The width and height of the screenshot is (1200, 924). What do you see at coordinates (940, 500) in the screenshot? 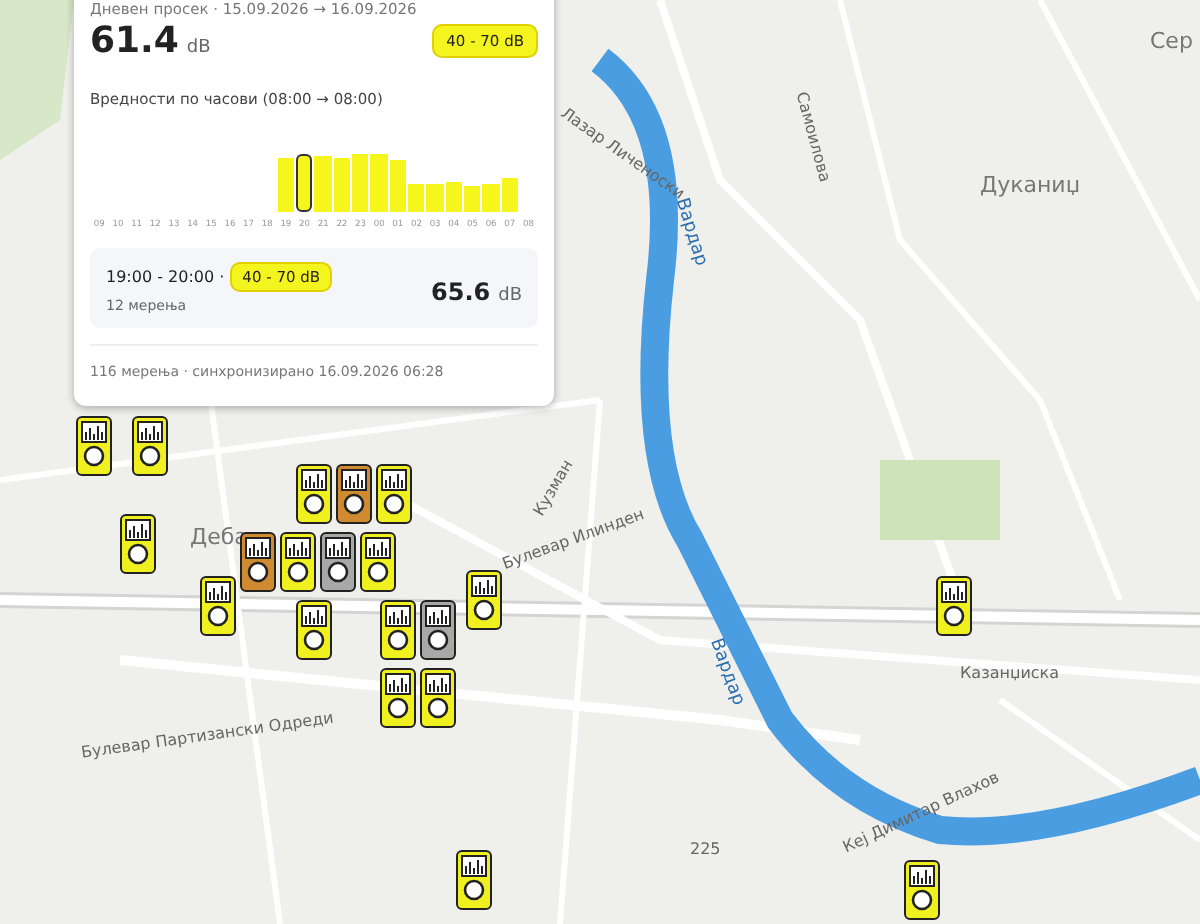
I see `park-area` at bounding box center [940, 500].